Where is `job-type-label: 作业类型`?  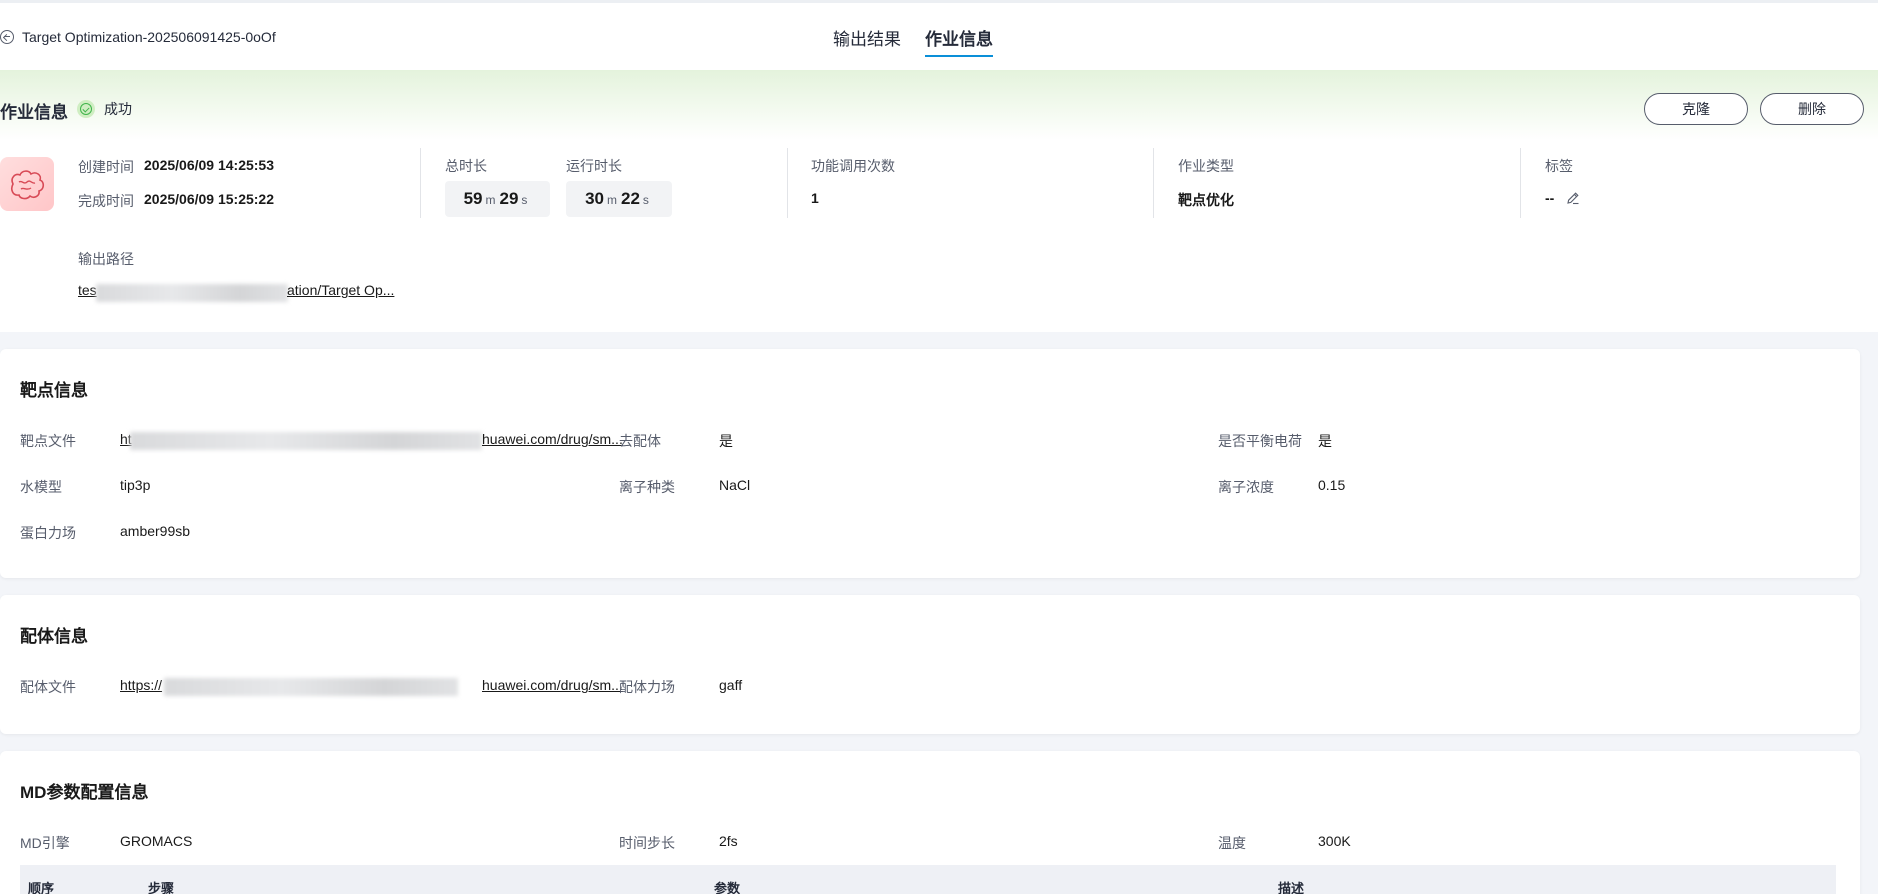 job-type-label: 作业类型 is located at coordinates (1206, 166).